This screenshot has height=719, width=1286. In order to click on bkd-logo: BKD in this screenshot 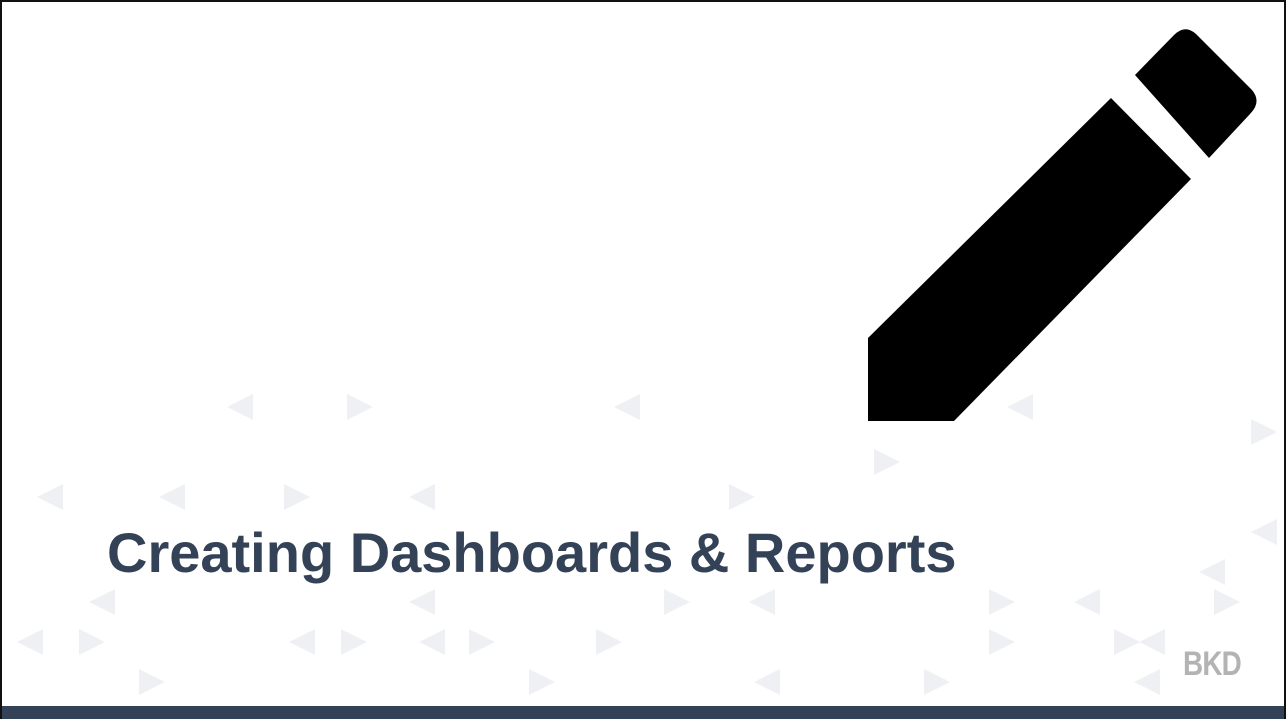, I will do `click(1212, 664)`.